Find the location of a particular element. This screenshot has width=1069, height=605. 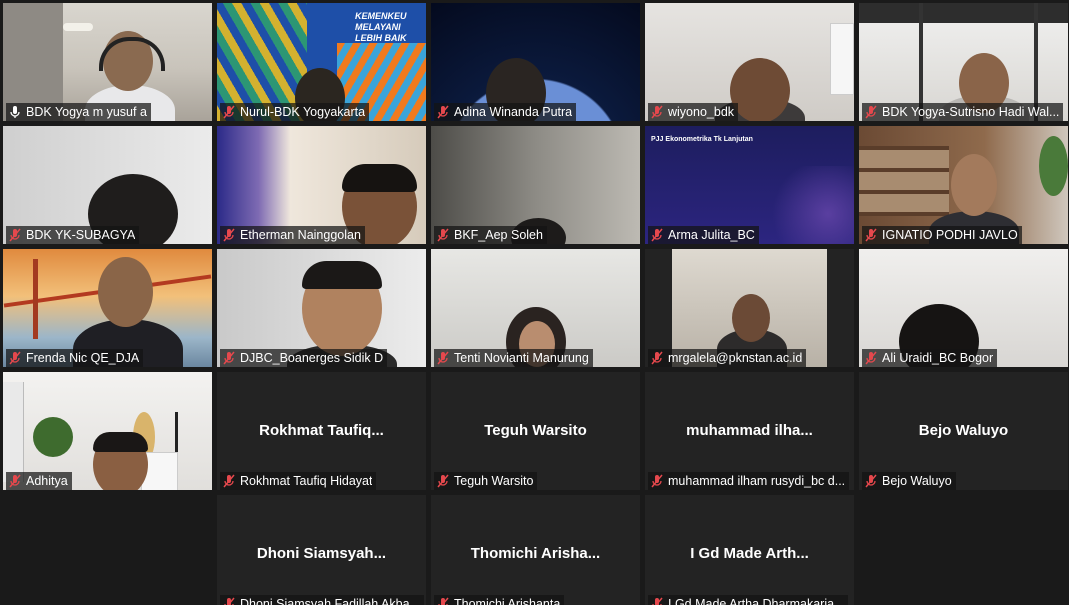

participant-name: Ali Uraidi_BC Bogor is located at coordinates (938, 358).